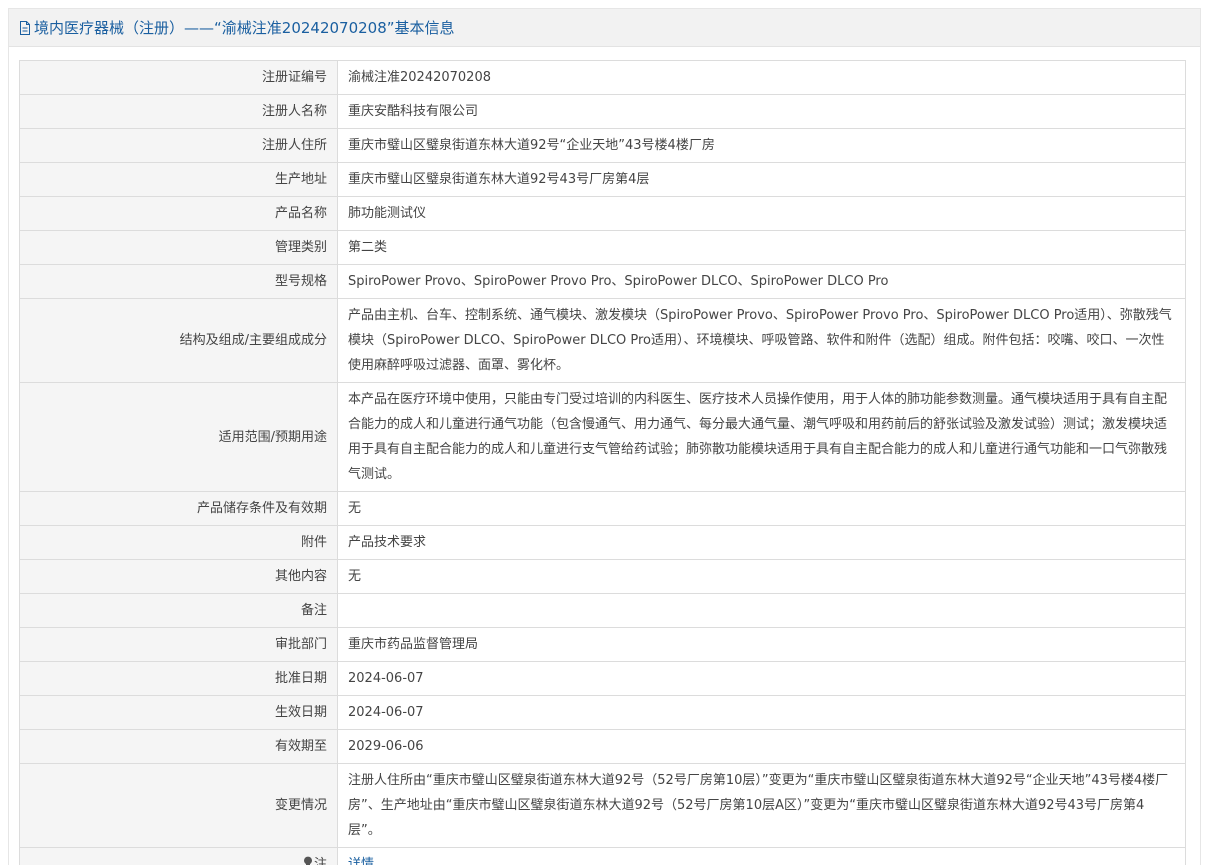 This screenshot has width=1210, height=865. I want to click on row-value: 渝械注准20242070208, so click(761, 77).